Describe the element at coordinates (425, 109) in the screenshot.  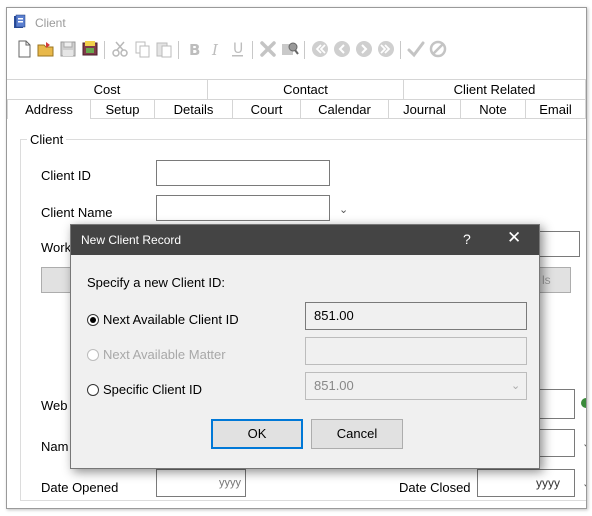
I see `tab-journal: Journal` at that location.